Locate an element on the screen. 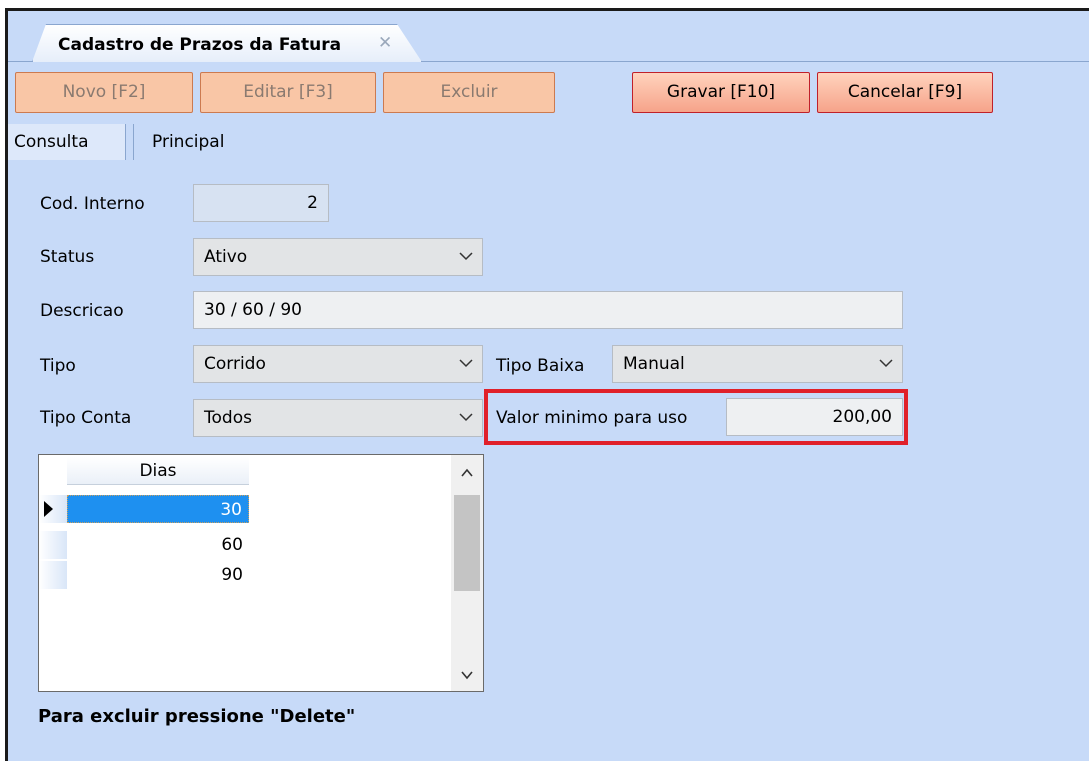 Image resolution: width=1089 pixels, height=761 pixels. table-row: 90 is located at coordinates (144, 575).